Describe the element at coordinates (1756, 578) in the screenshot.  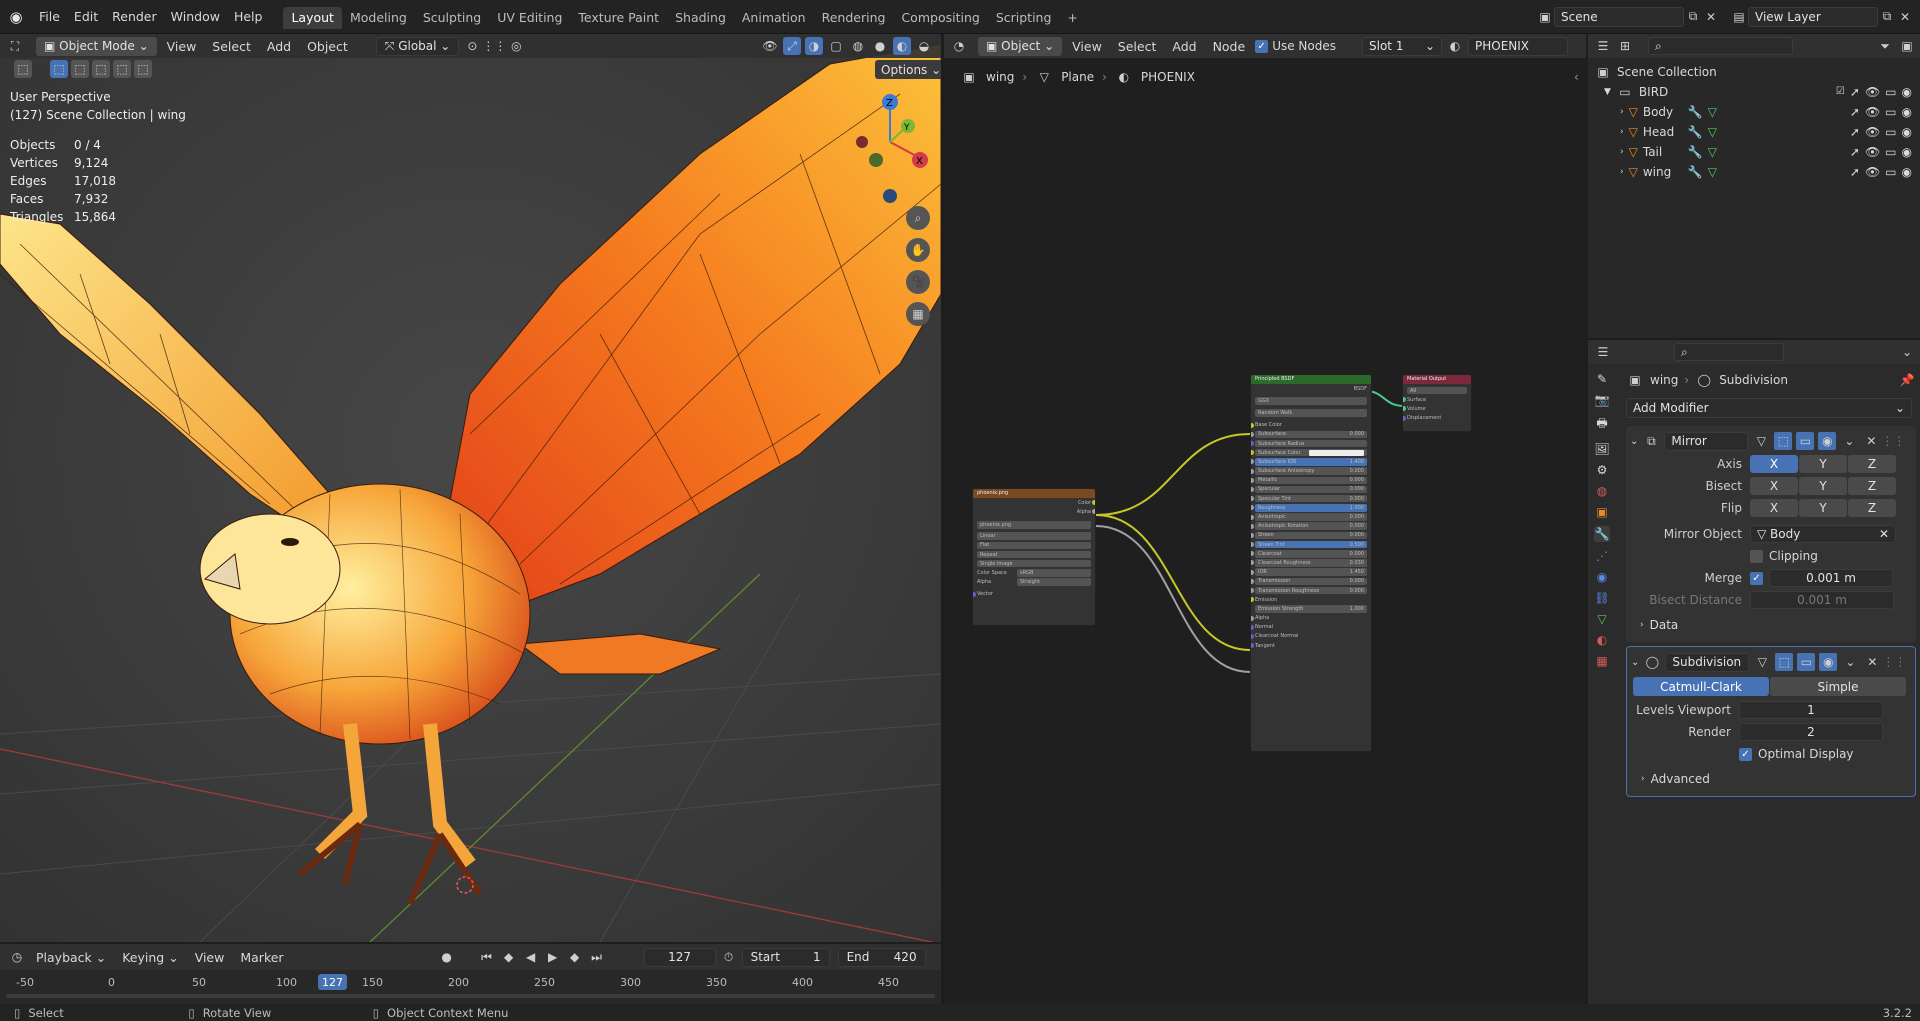
I see `merge-checkbox: ✓` at that location.